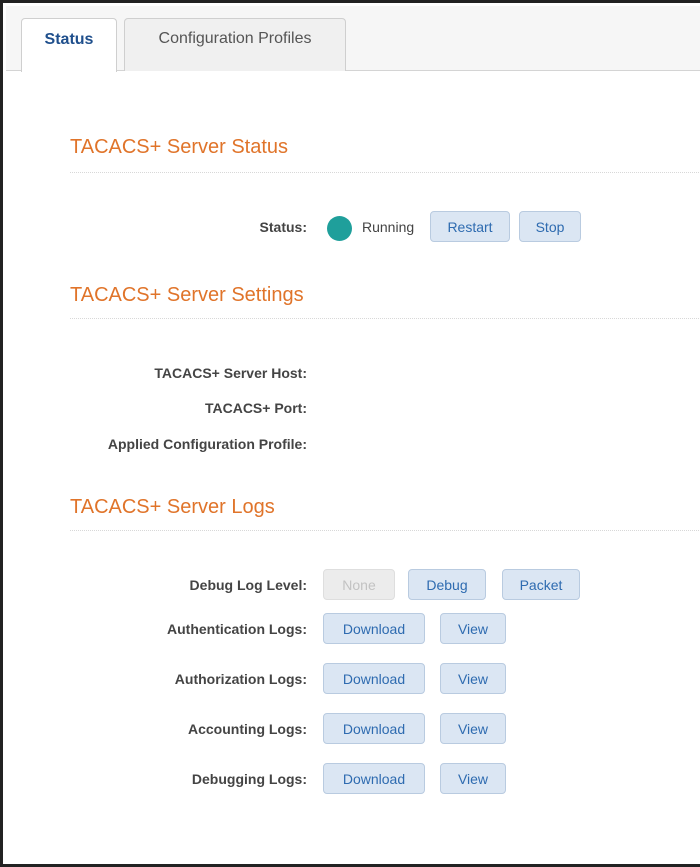 The image size is (700, 867). Describe the element at coordinates (179, 147) in the screenshot. I see `server-status-heading: TACACS+ Server Status` at that location.